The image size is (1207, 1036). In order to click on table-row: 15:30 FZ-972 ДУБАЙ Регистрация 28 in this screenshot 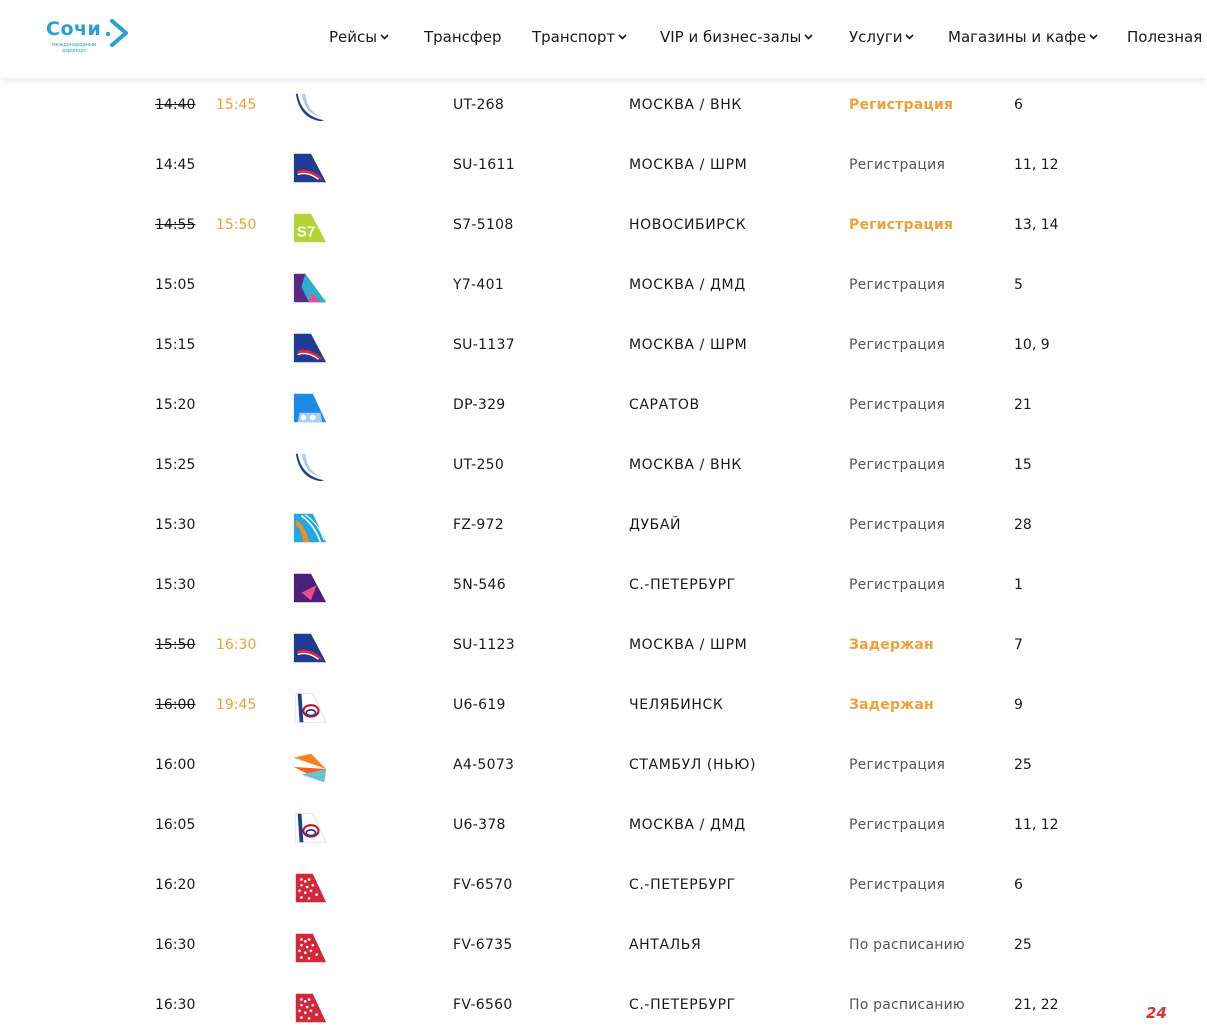, I will do `click(603, 526)`.